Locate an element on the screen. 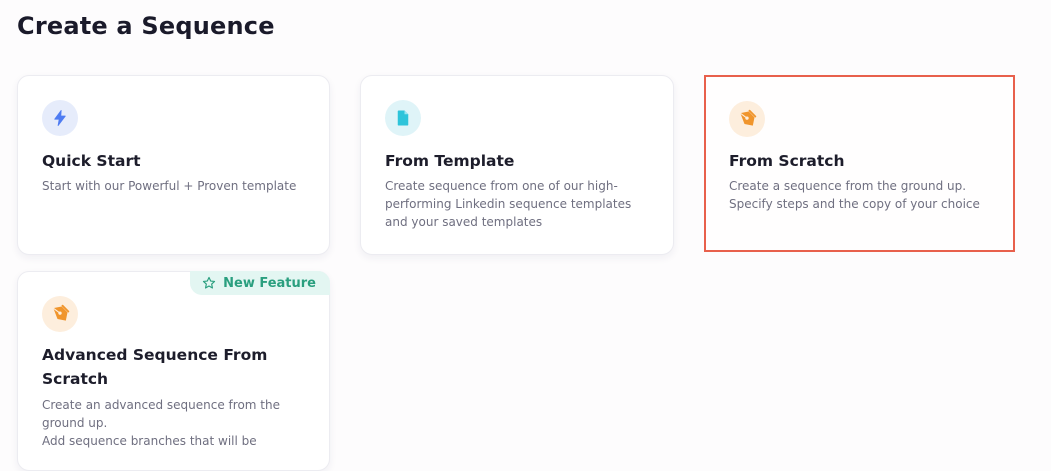  document-icon is located at coordinates (403, 118).